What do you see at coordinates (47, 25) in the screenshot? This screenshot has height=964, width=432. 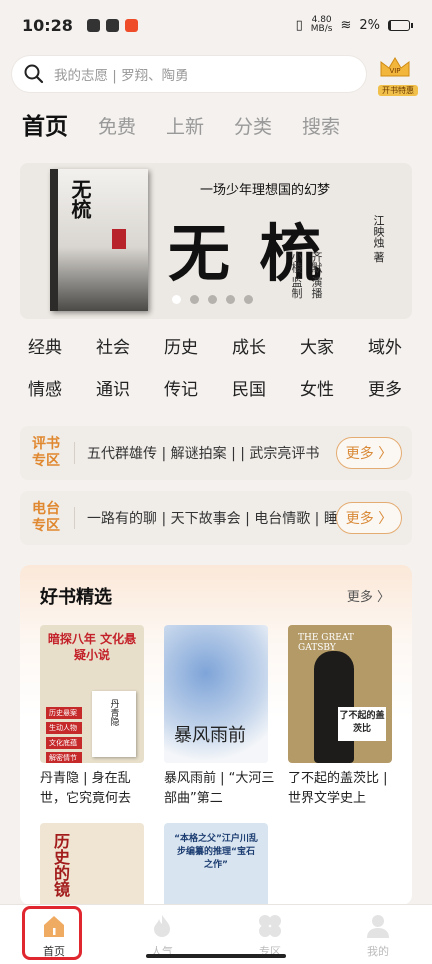 I see `status-time: 10:28` at bounding box center [47, 25].